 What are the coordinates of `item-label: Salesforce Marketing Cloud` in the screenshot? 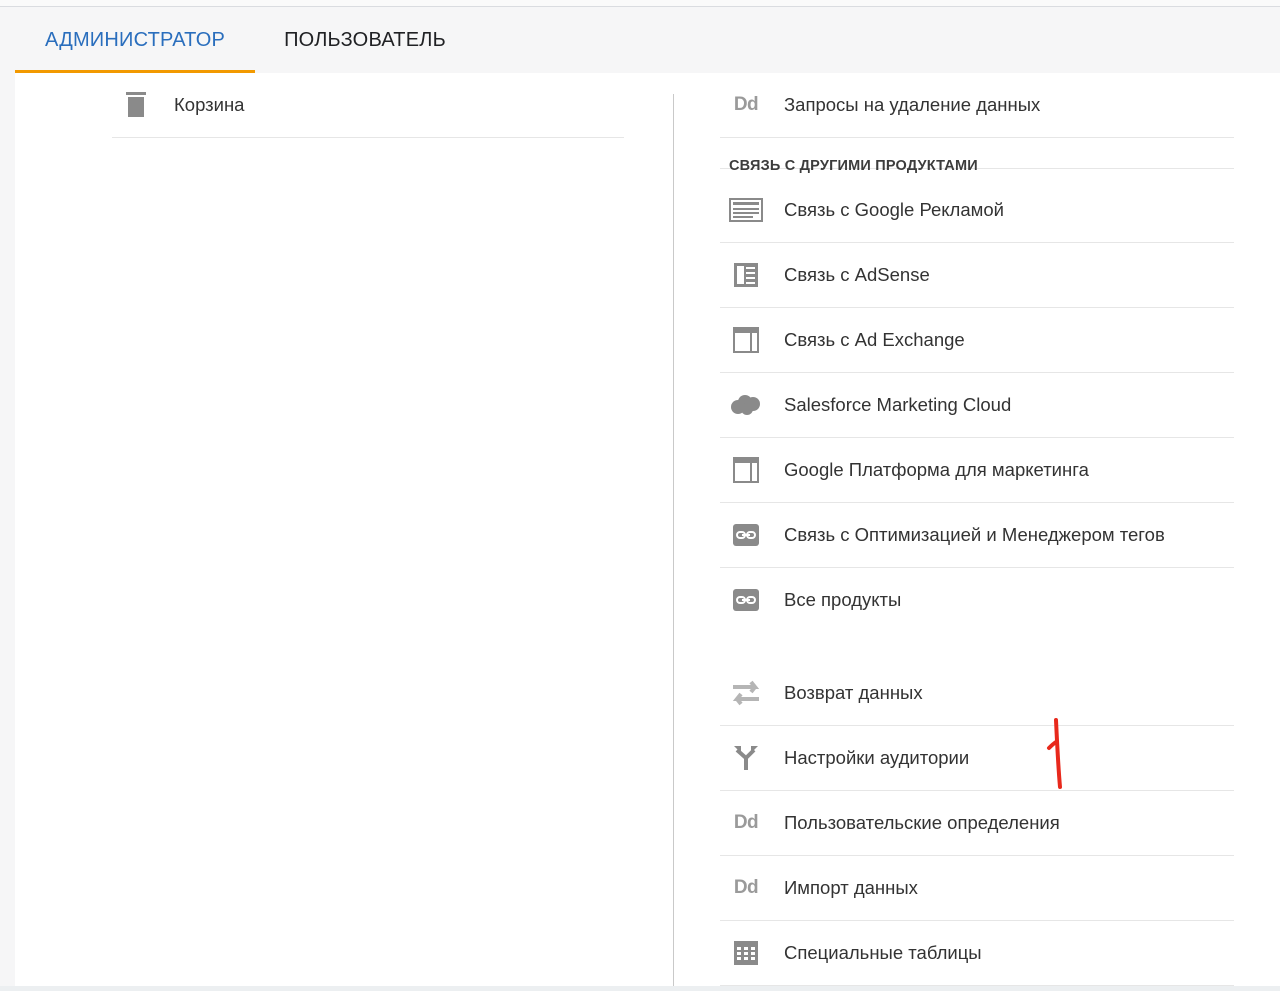 It's located at (898, 404).